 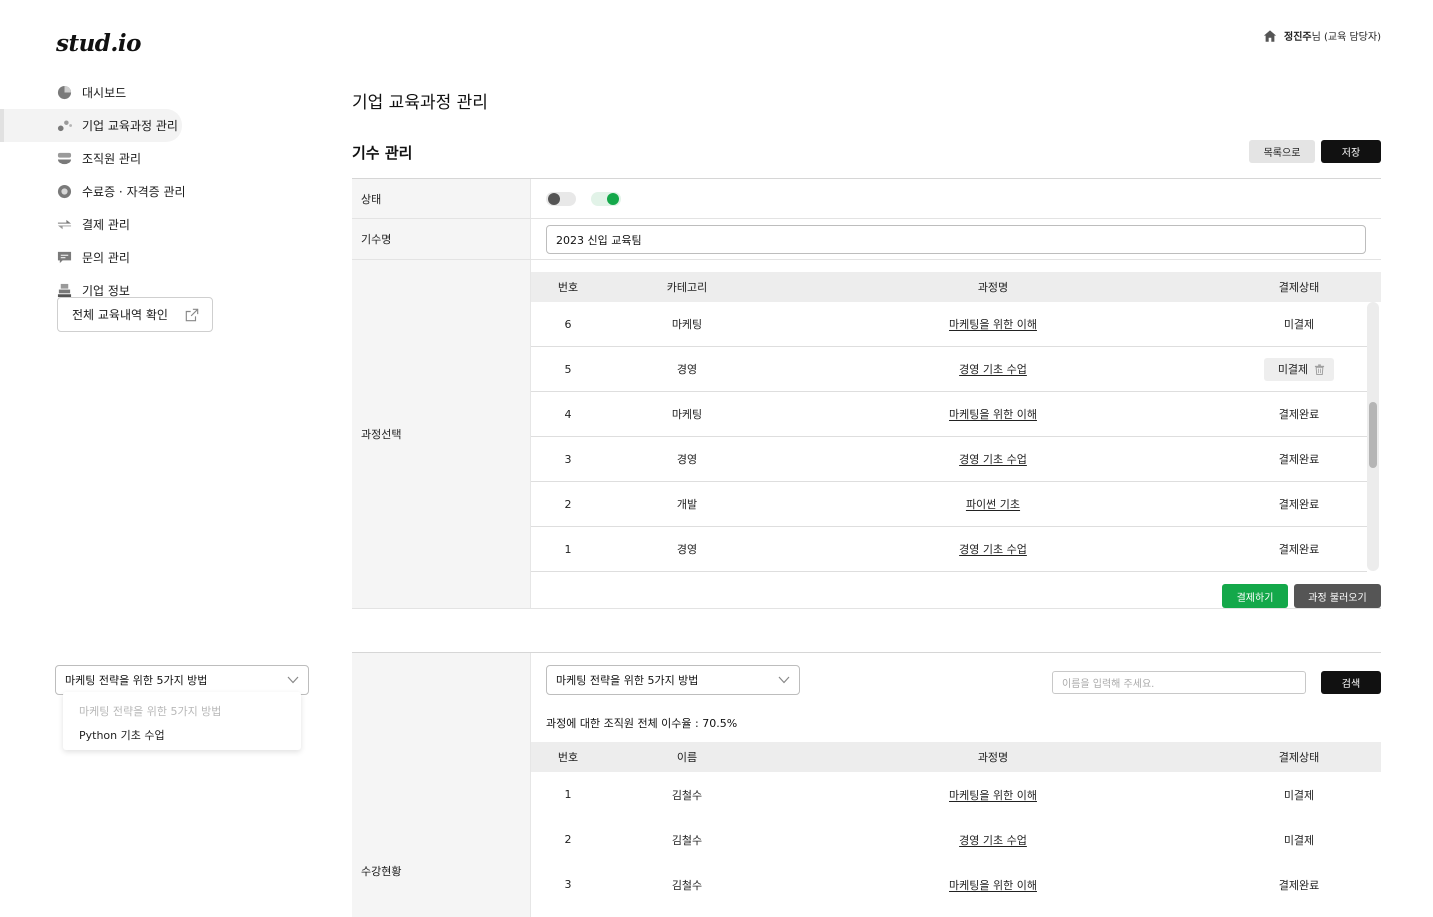 I want to click on left-course-dropdown: 마케팅 전략을 위한 5가지 방법 Python 기초 수업, so click(x=182, y=721).